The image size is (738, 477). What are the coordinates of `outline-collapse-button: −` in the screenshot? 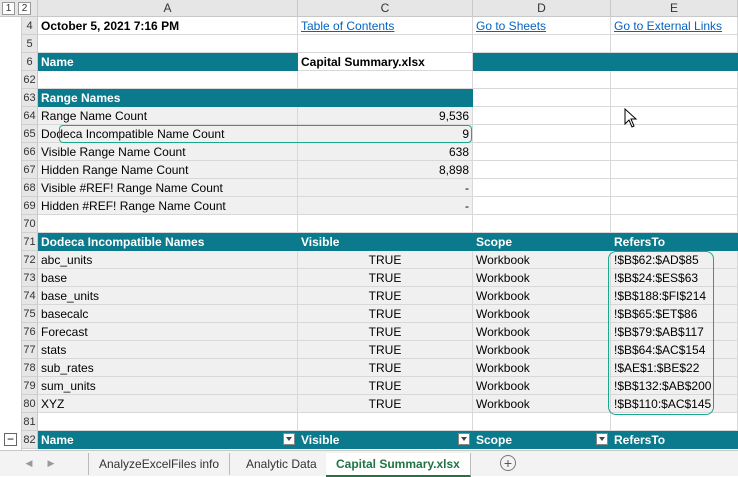 It's located at (10, 439).